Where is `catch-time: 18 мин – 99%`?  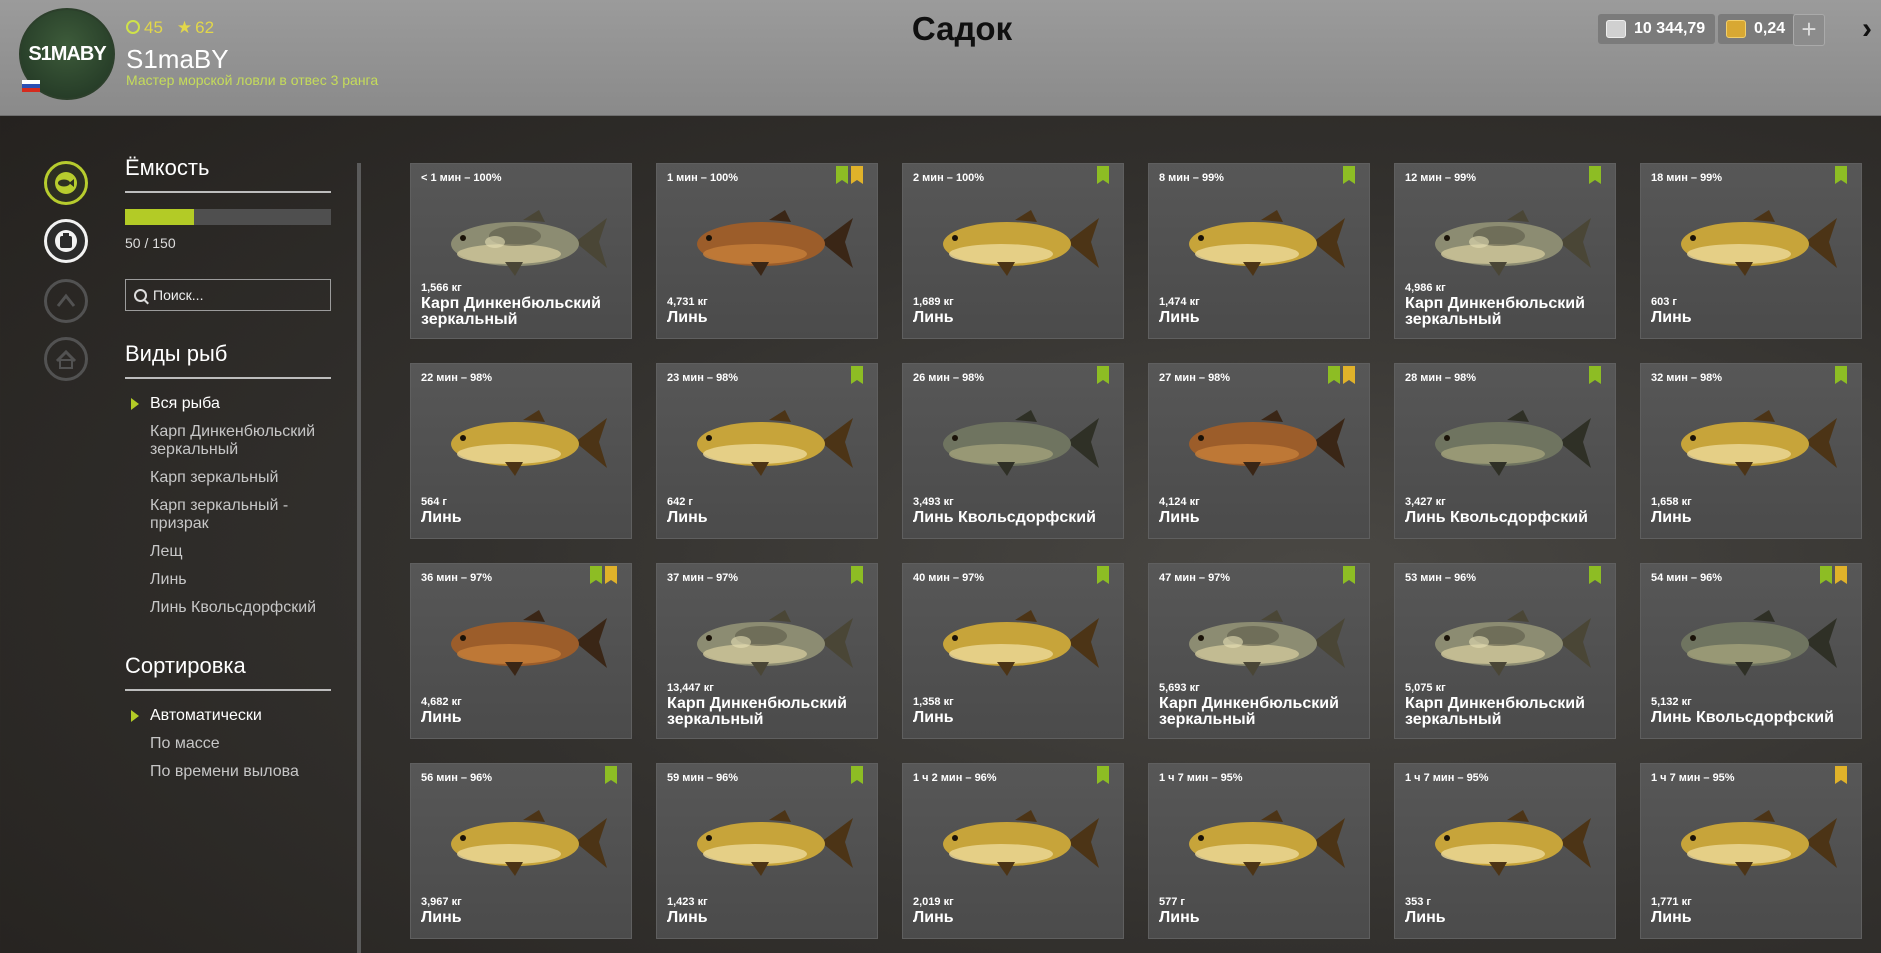 catch-time: 18 мин – 99% is located at coordinates (1687, 178).